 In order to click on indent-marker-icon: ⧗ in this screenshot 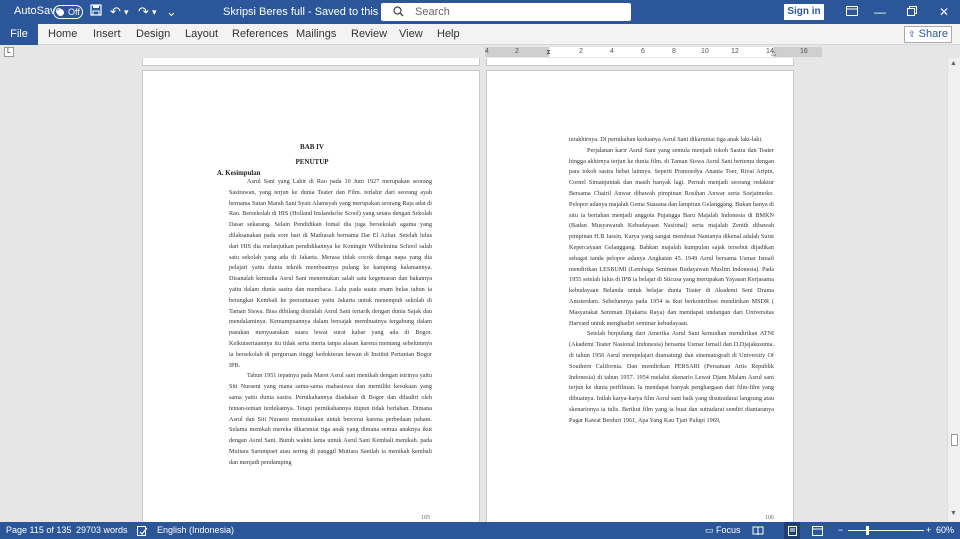, I will do `click(548, 53)`.